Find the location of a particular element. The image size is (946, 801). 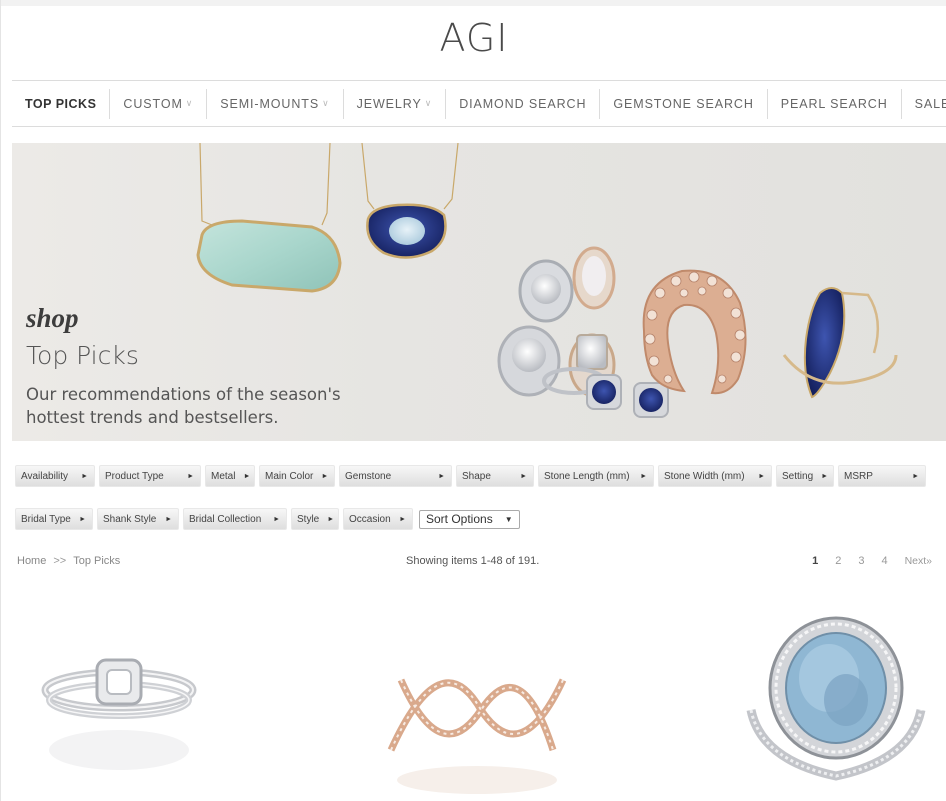

filter-stone-width: Stone Width (mm) ► is located at coordinates (715, 476).